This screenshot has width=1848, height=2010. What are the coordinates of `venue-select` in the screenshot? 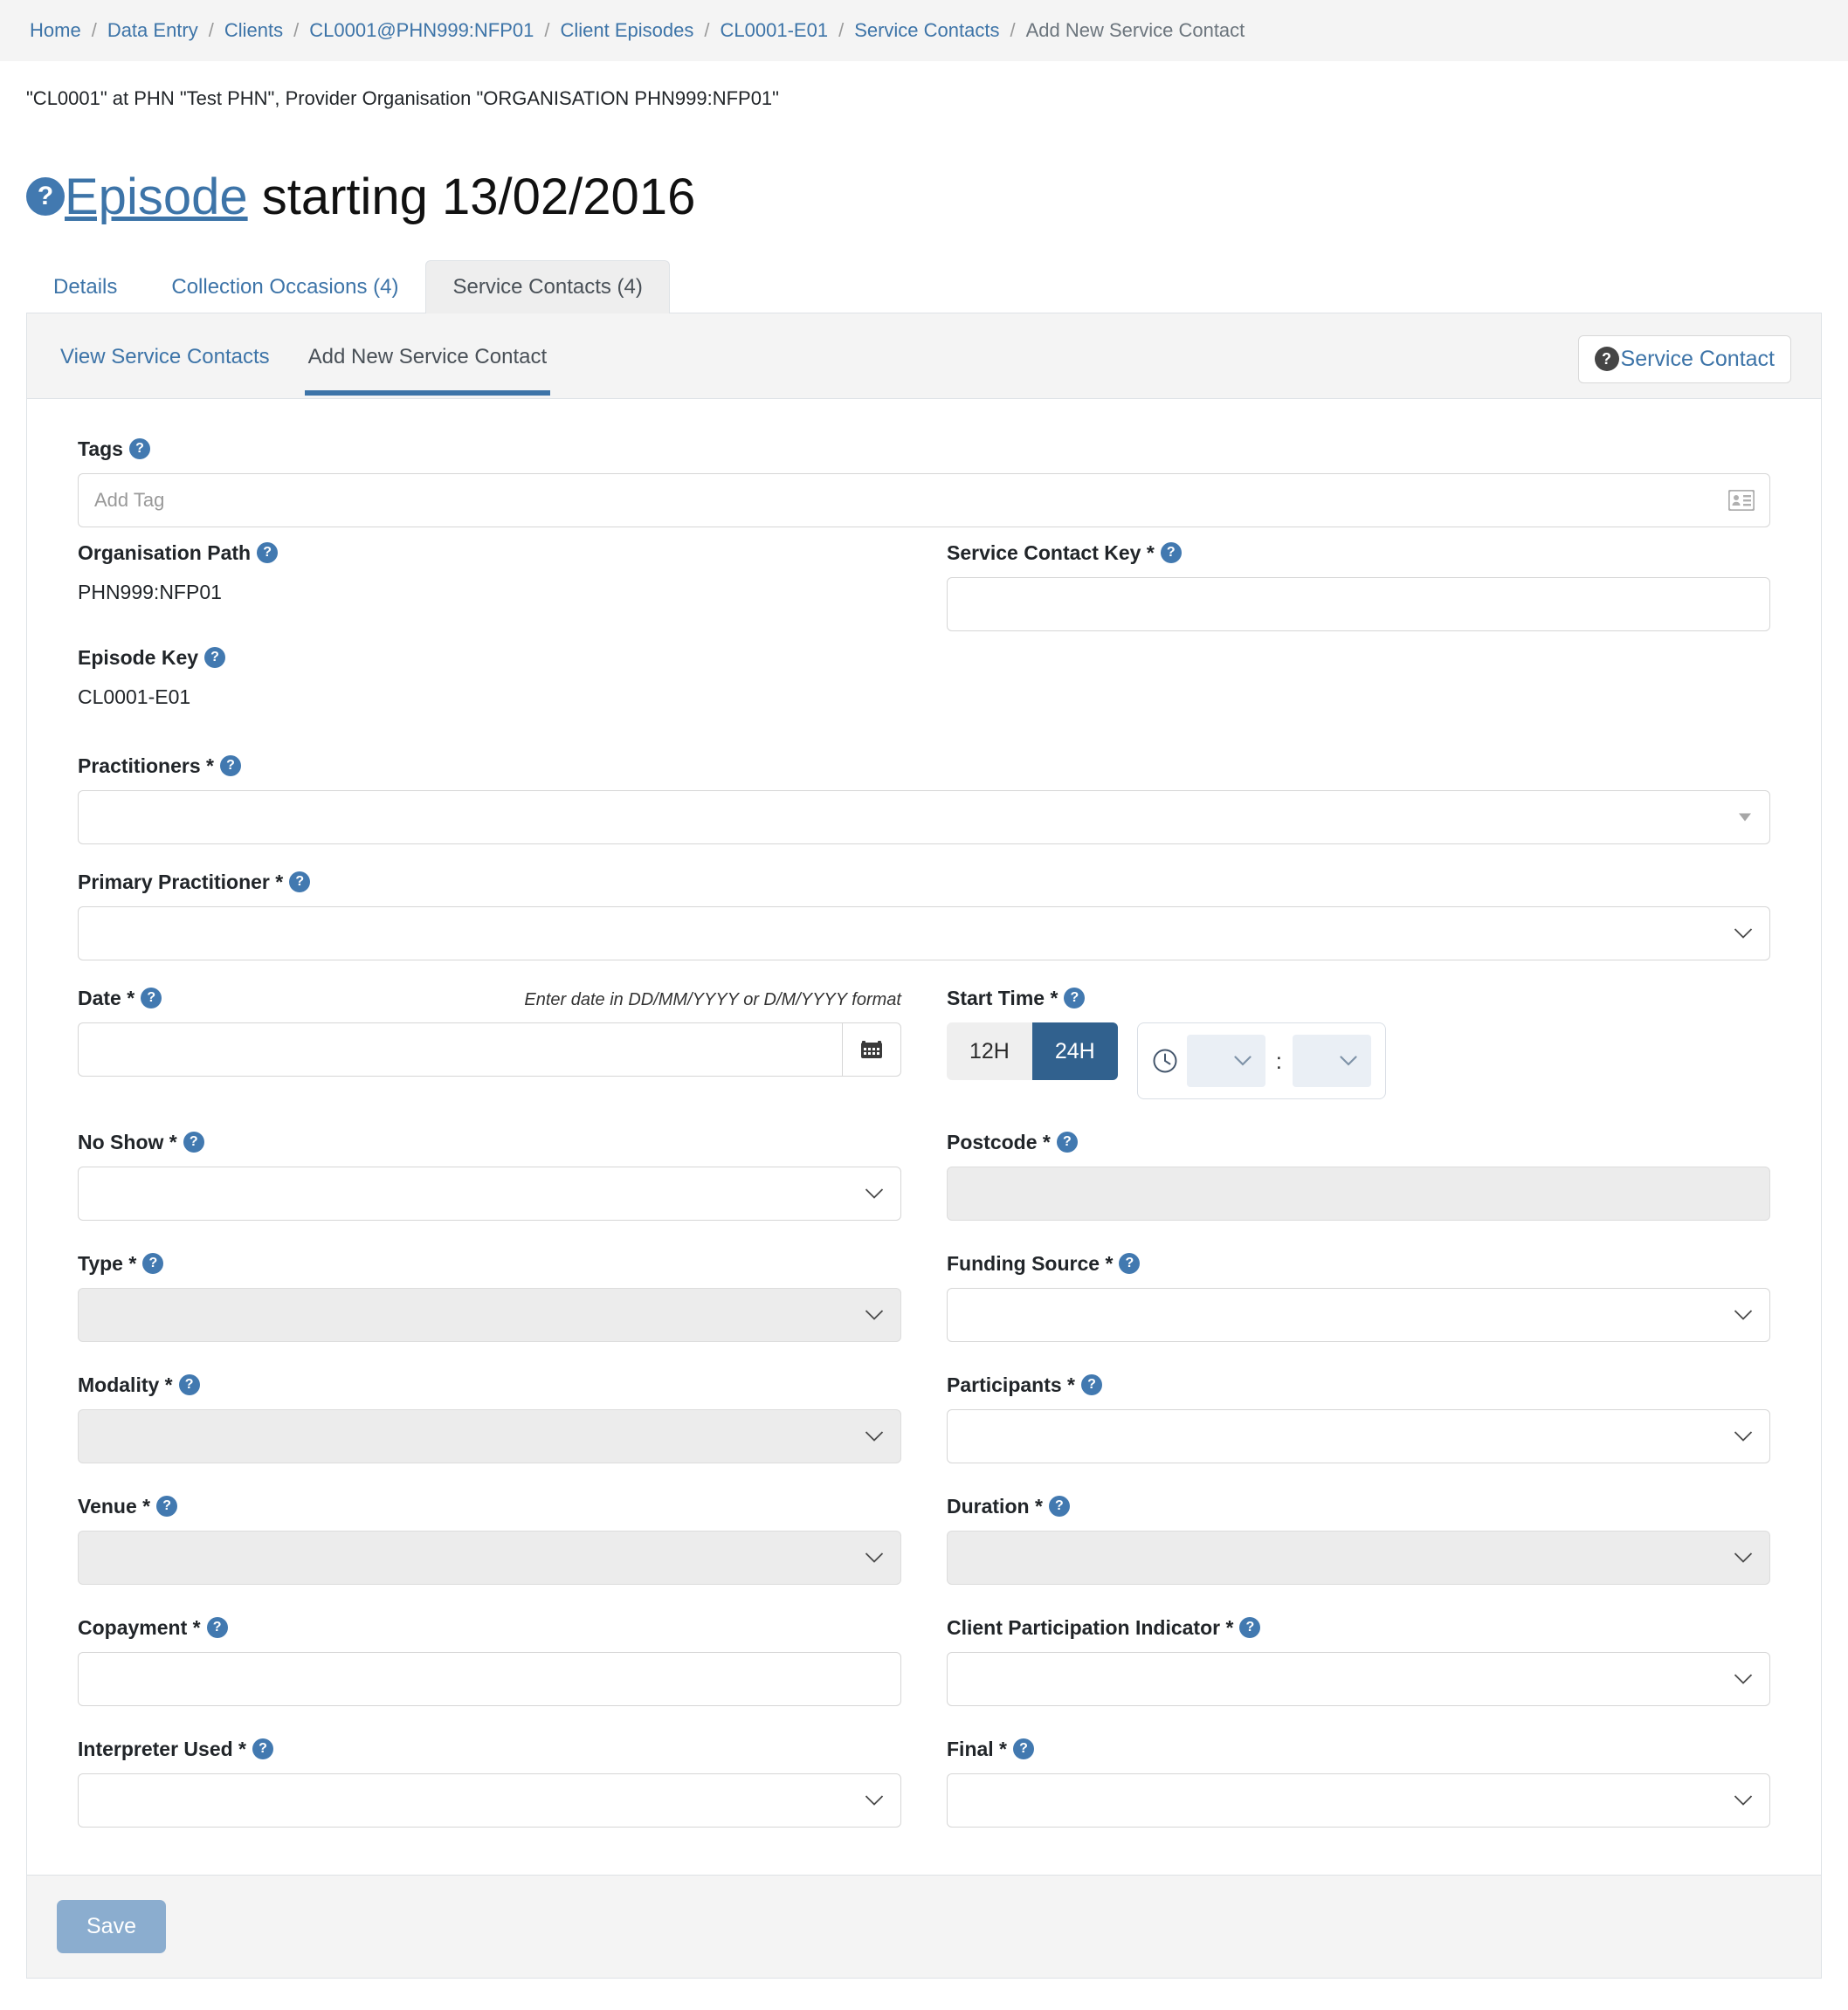 It's located at (490, 1558).